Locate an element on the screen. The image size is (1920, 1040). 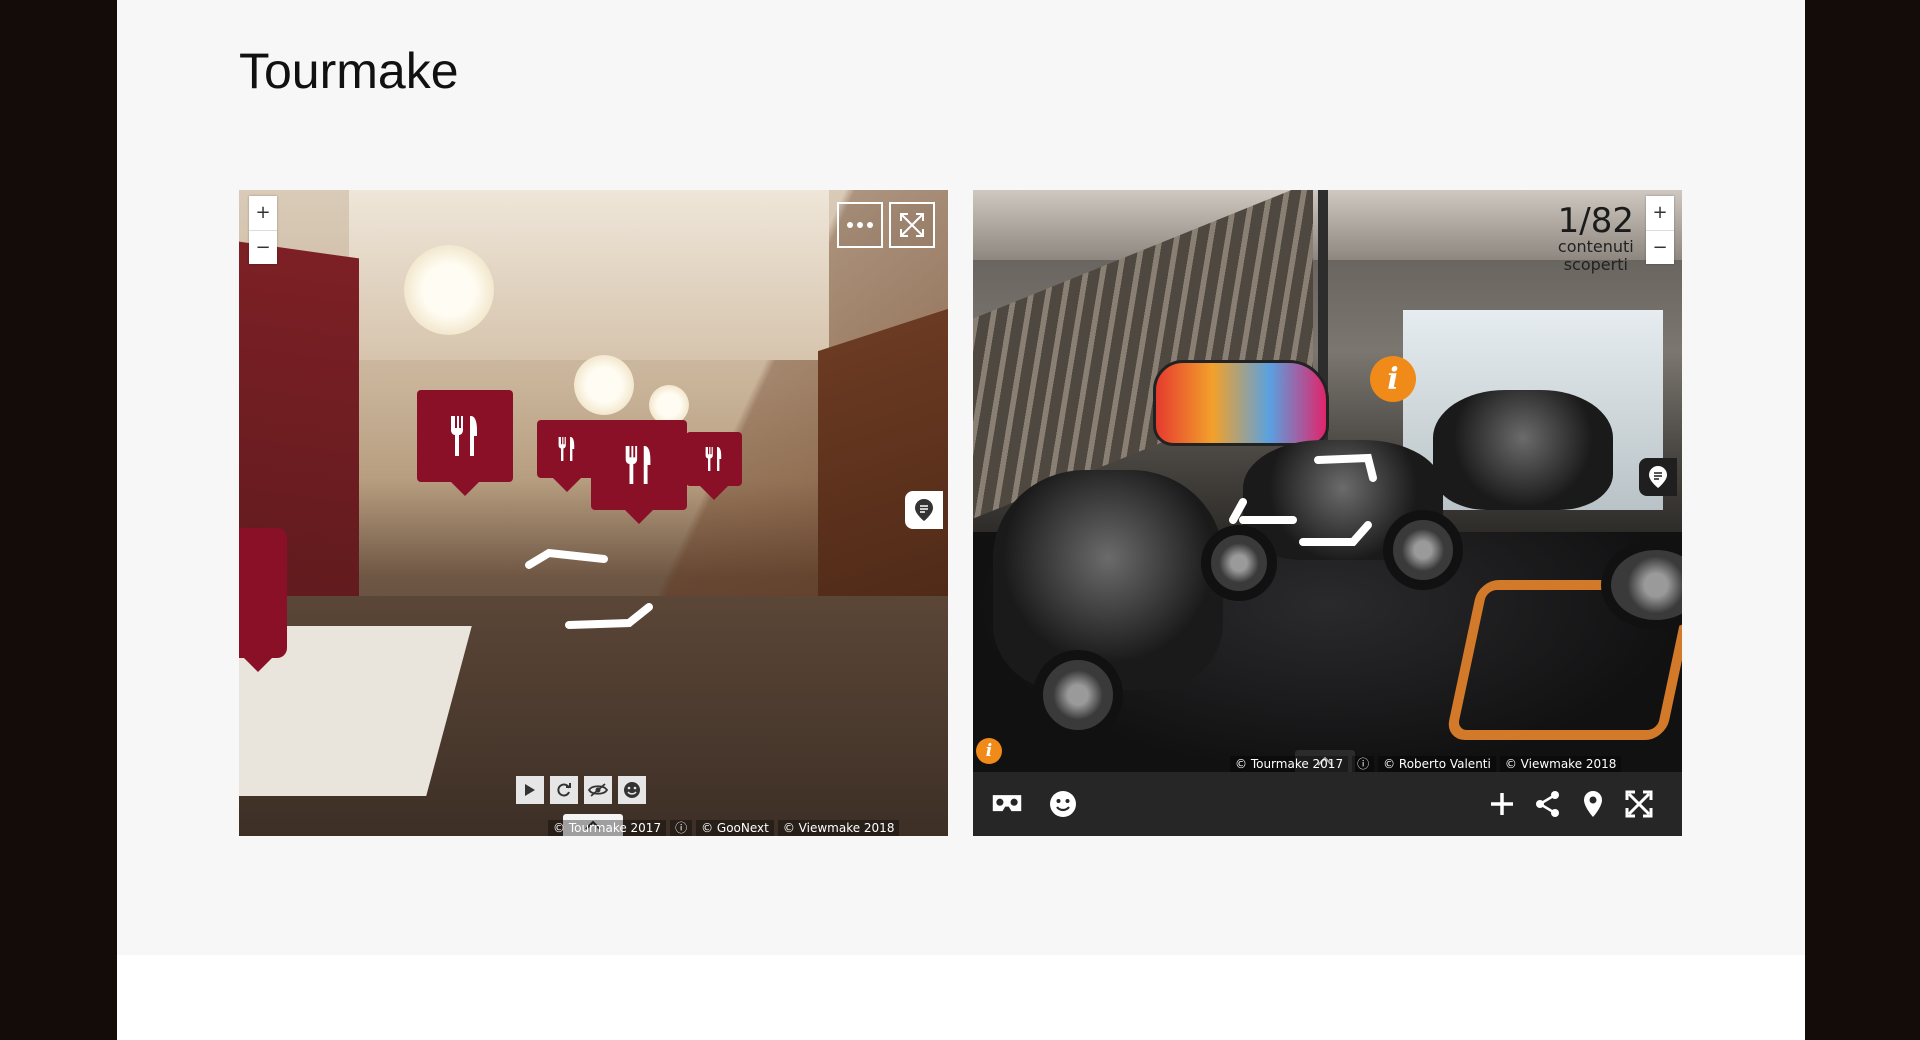
play-button is located at coordinates (530, 790).